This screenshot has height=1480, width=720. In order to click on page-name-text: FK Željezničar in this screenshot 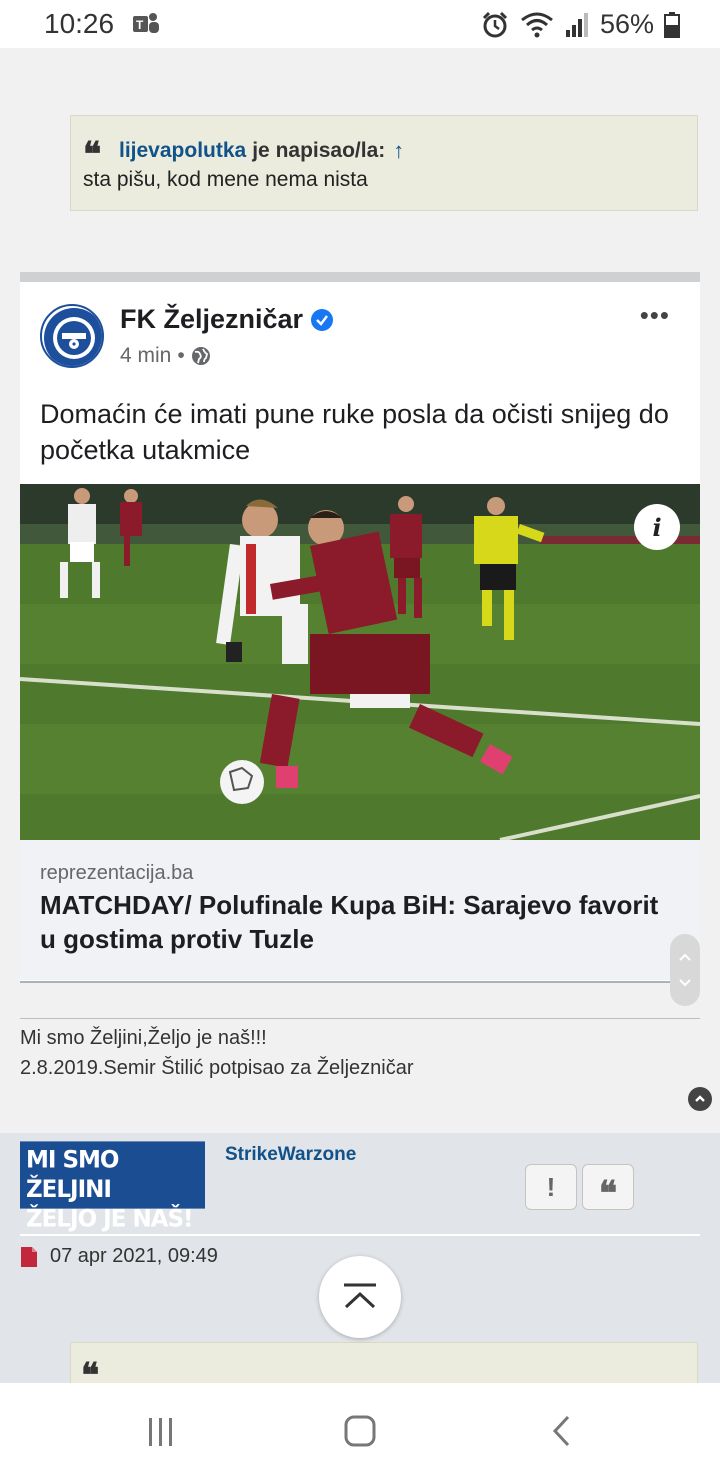, I will do `click(211, 319)`.